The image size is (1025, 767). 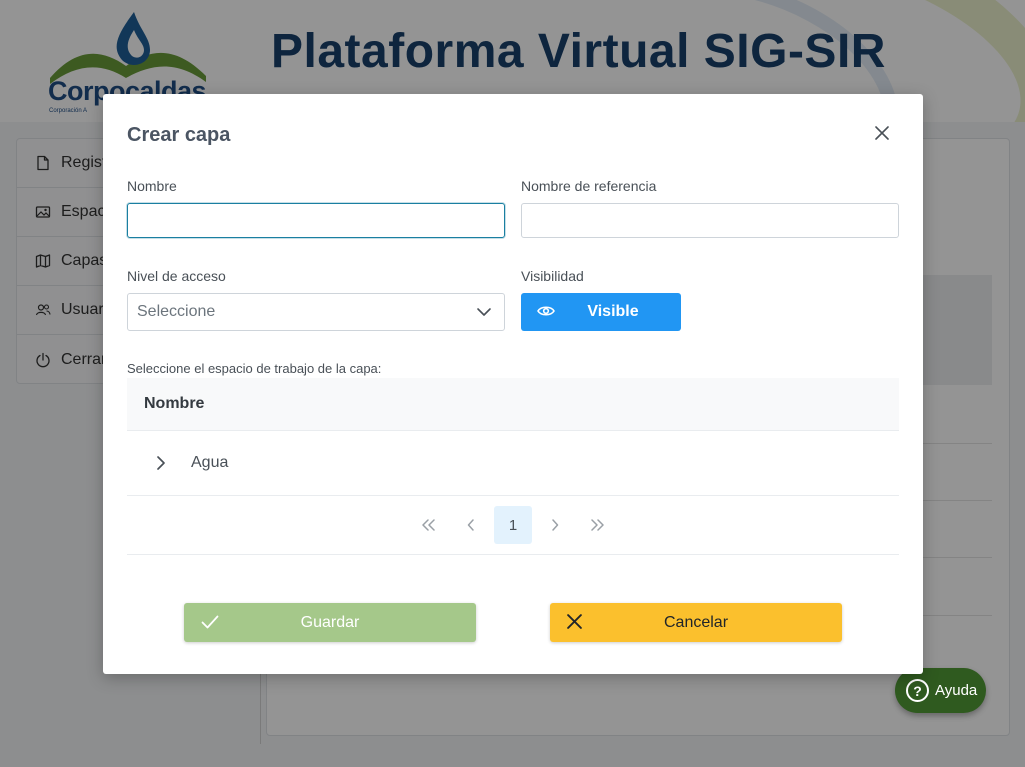 I want to click on access-level-dropdown: Seleccione, so click(x=316, y=312).